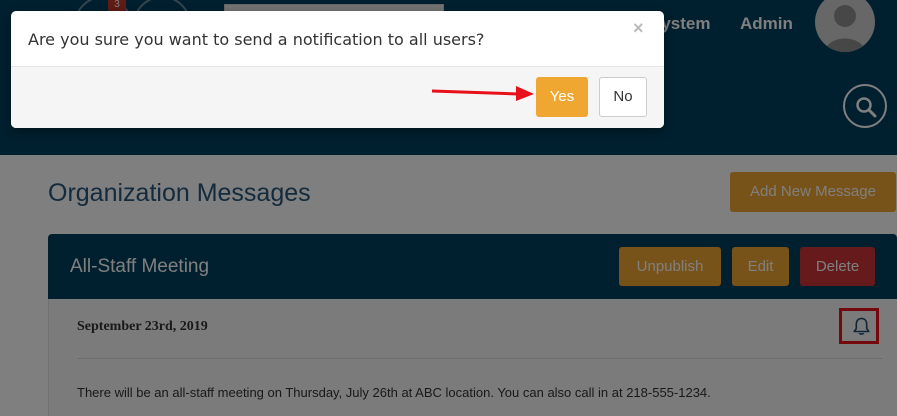  Describe the element at coordinates (638, 28) in the screenshot. I see `close-icon: ×` at that location.